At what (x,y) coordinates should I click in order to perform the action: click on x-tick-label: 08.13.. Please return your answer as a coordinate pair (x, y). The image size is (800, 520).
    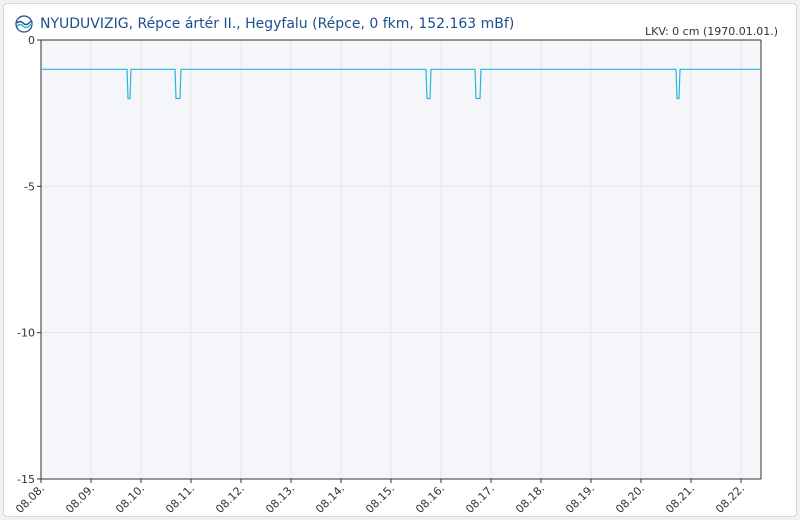
    Looking at the image, I should click on (280, 499).